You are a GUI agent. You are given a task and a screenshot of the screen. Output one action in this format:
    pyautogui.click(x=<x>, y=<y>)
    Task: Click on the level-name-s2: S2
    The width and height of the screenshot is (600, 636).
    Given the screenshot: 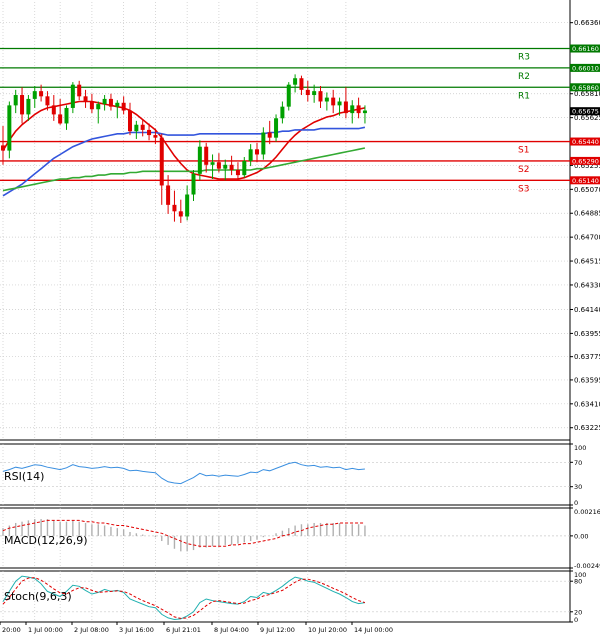 What is the action you would take?
    pyautogui.click(x=523, y=170)
    